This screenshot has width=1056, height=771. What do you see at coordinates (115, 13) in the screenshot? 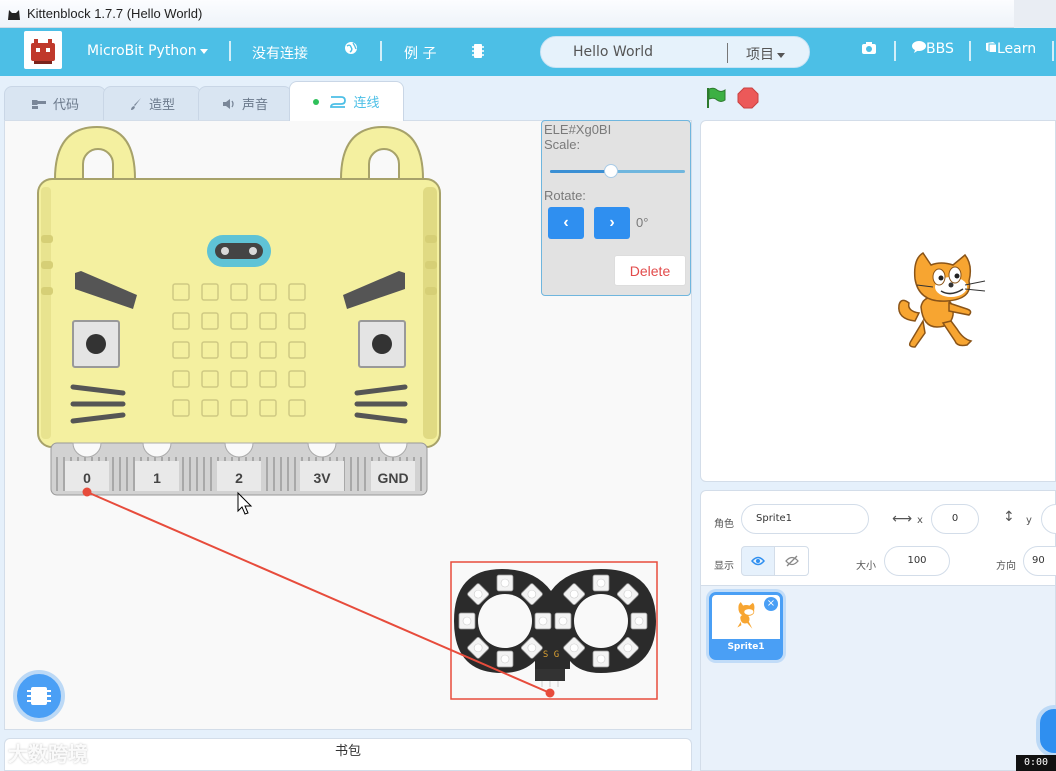
I see `window-title: Kittenblock 1.7.7 (Hello World)` at bounding box center [115, 13].